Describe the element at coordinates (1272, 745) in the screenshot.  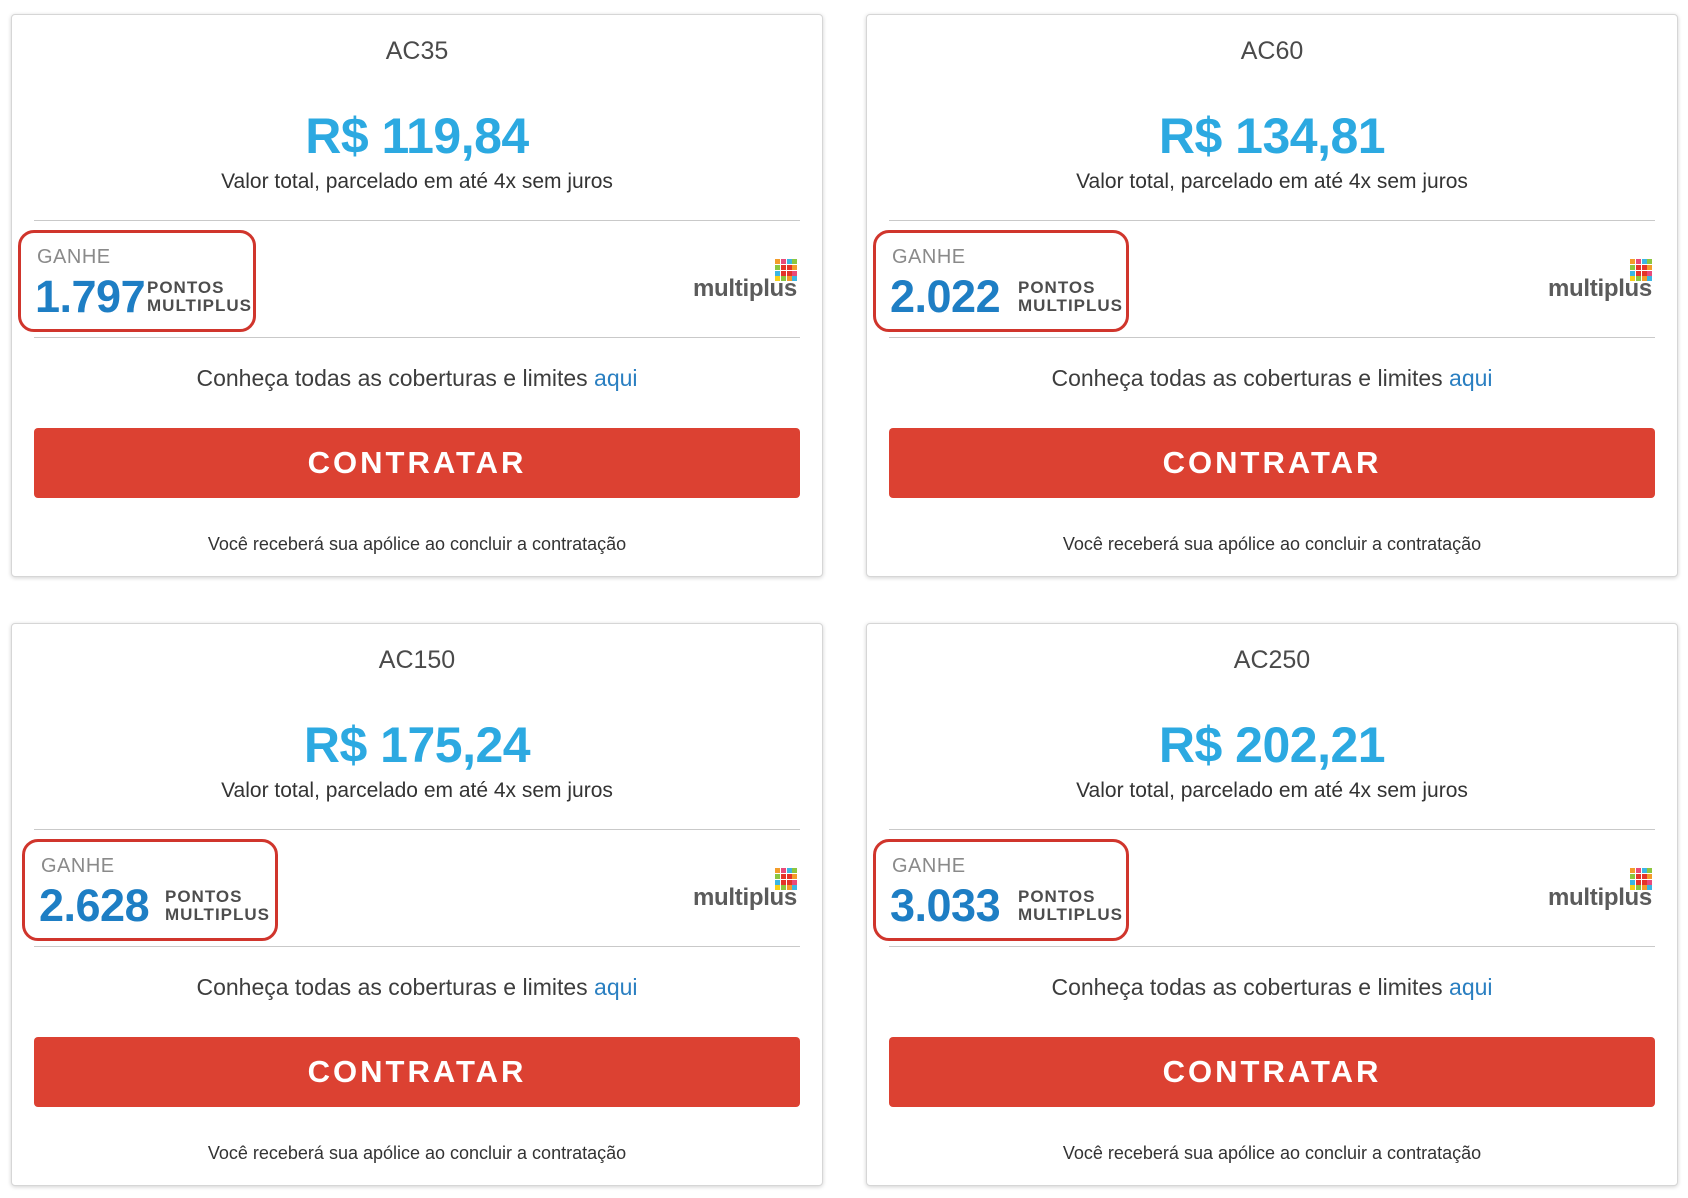
I see `plan-price: R$ 202,21` at that location.